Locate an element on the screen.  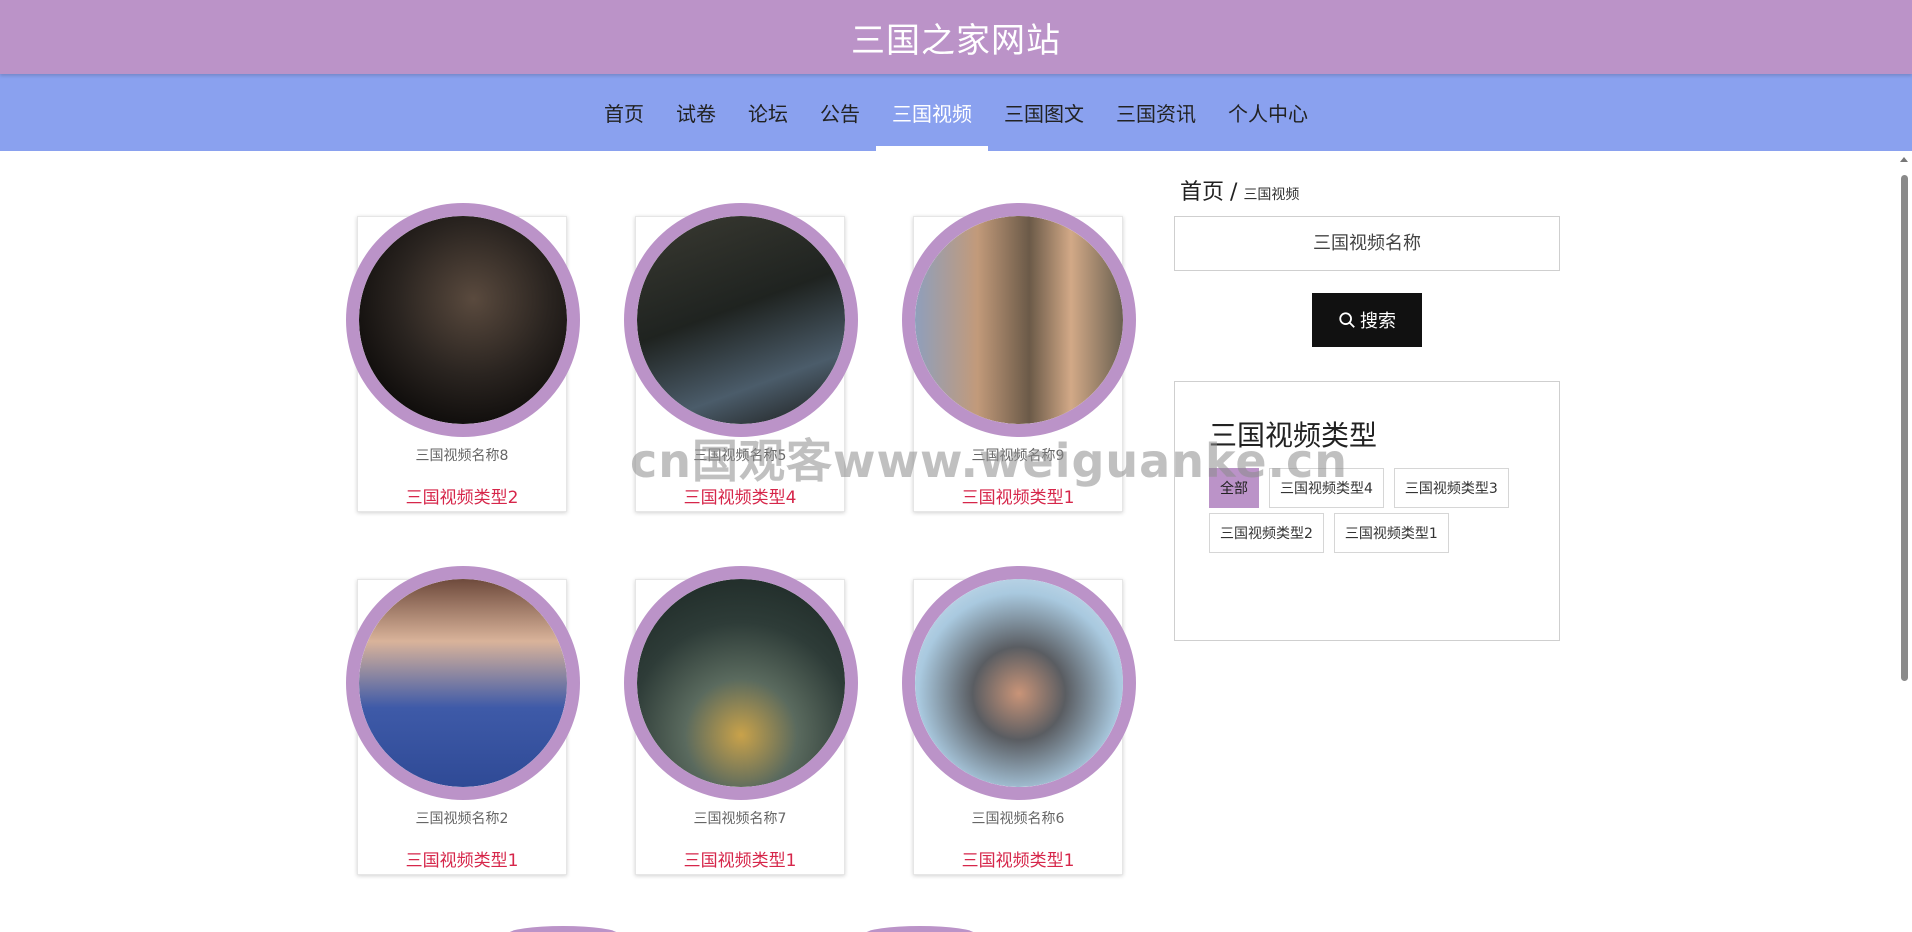
site-title: 三国之家网站 is located at coordinates (956, 40).